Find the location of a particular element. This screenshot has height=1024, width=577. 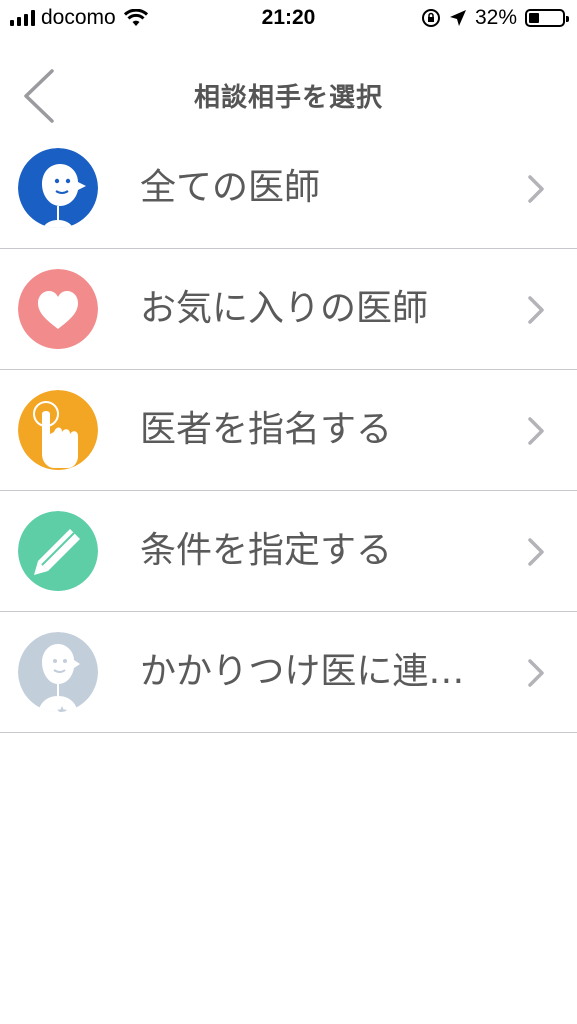

list-item-favorite-doctors: お気に入りの医師 is located at coordinates (288, 309).